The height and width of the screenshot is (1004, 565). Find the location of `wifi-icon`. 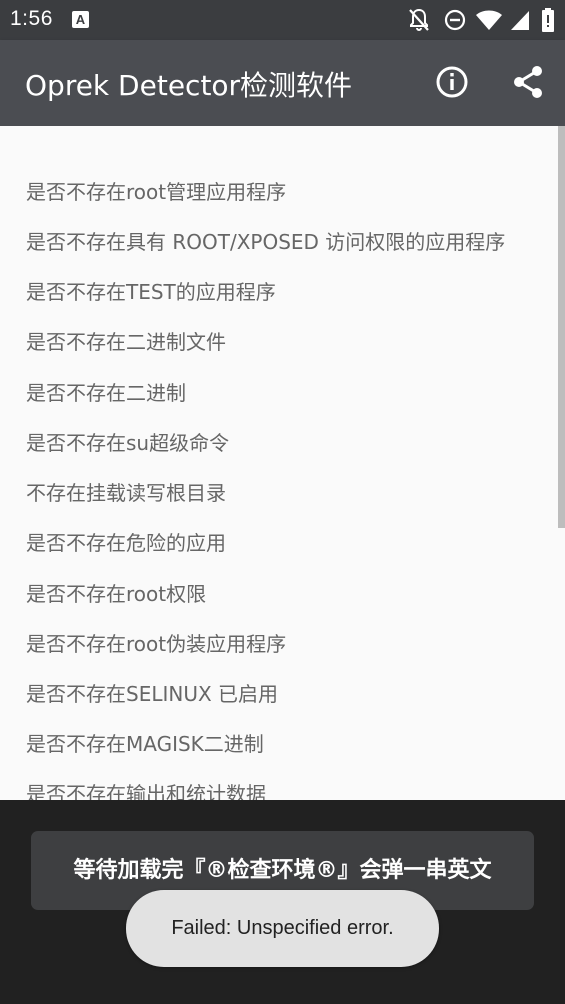

wifi-icon is located at coordinates (489, 20).